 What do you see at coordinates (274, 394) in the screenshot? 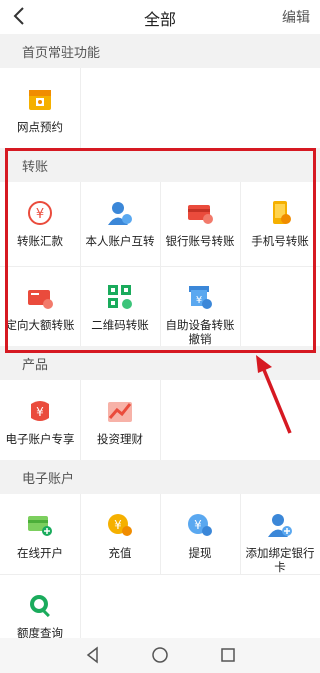
I see `annotation-arrow-icon` at bounding box center [274, 394].